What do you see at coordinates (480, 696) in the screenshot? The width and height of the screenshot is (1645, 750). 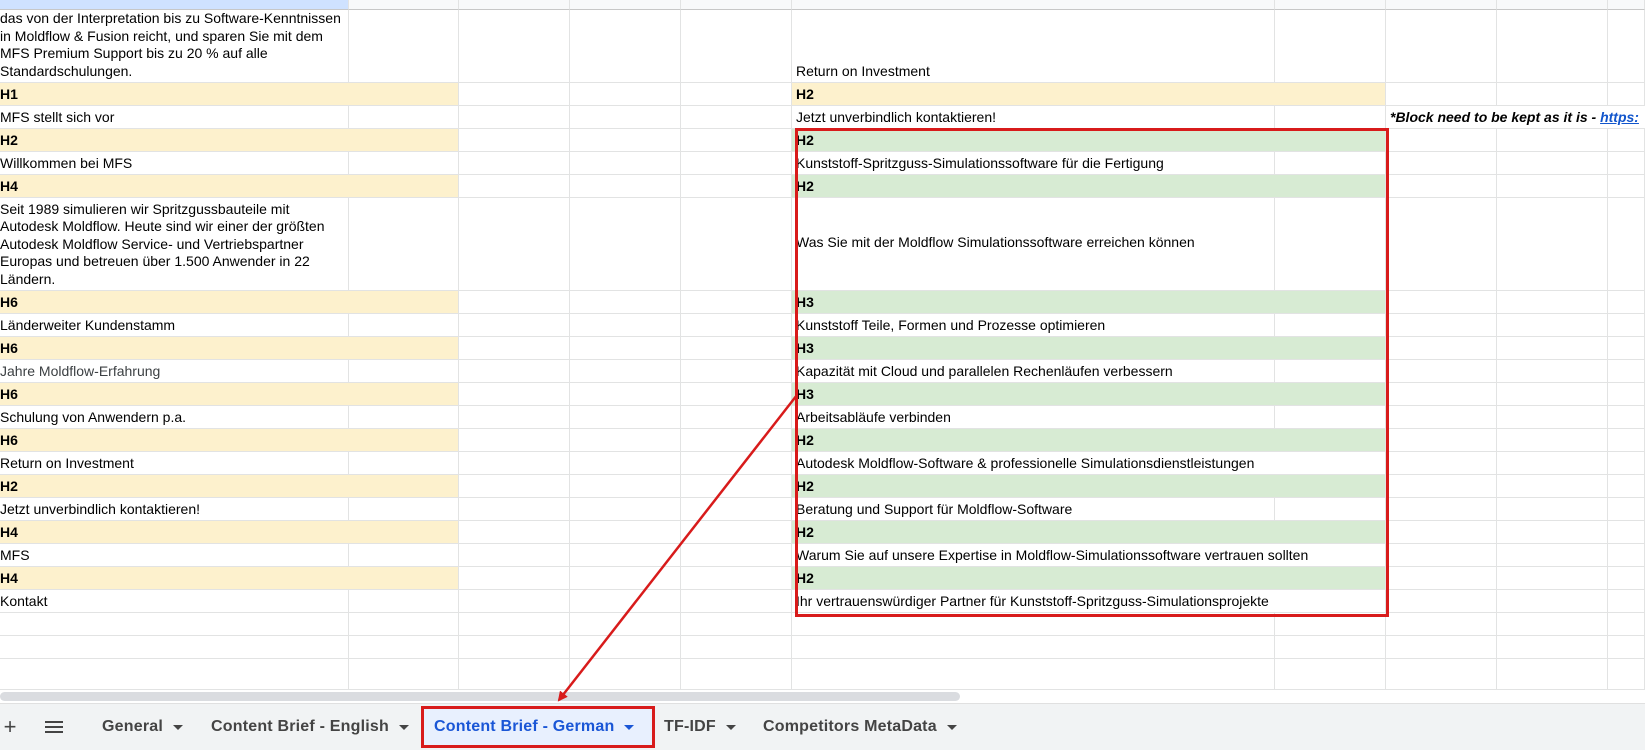 I see `horizontal-scrollbar` at bounding box center [480, 696].